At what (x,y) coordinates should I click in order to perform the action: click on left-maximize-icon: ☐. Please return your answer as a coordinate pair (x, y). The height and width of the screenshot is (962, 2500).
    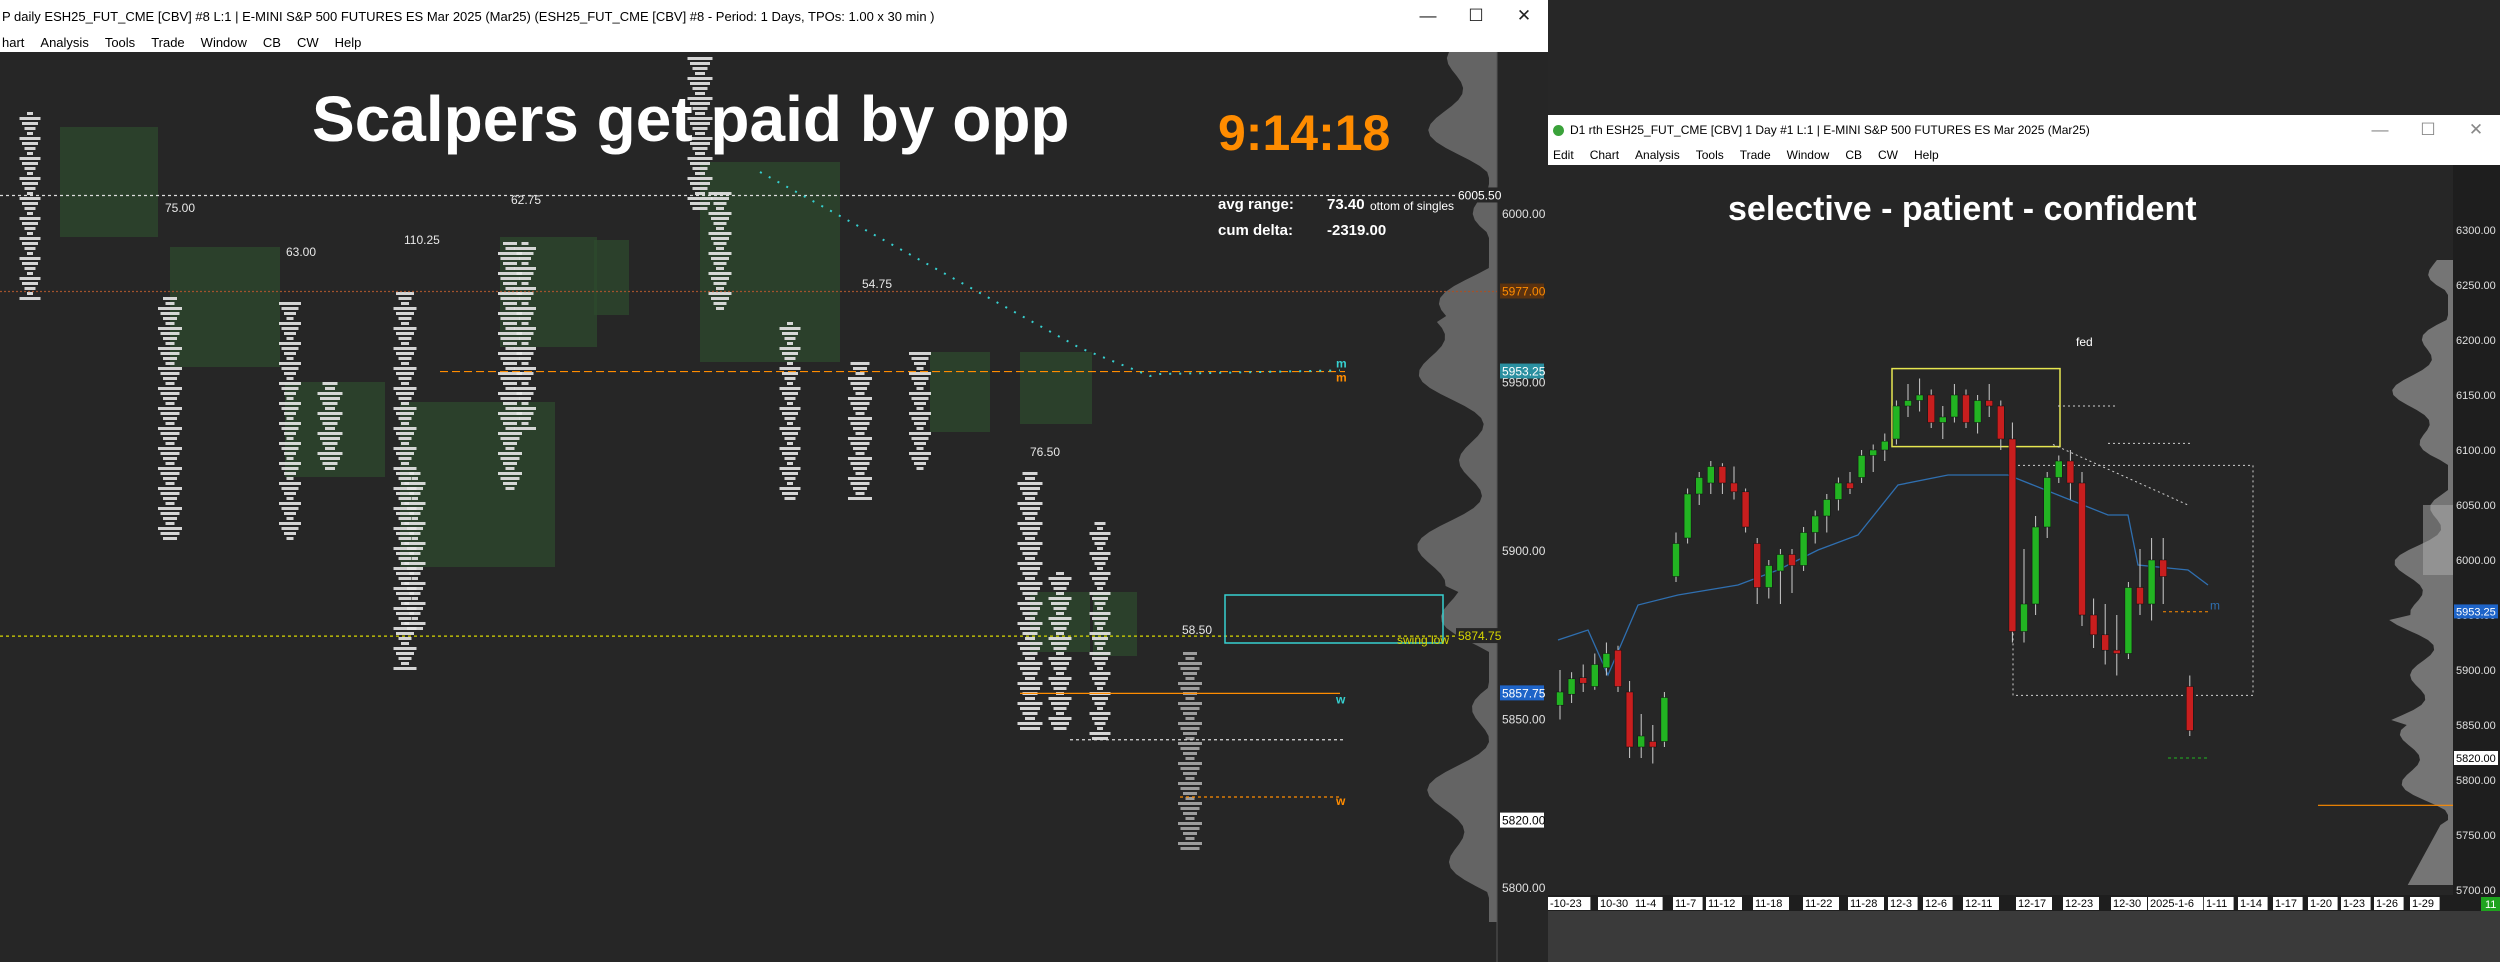
    Looking at the image, I should click on (1476, 16).